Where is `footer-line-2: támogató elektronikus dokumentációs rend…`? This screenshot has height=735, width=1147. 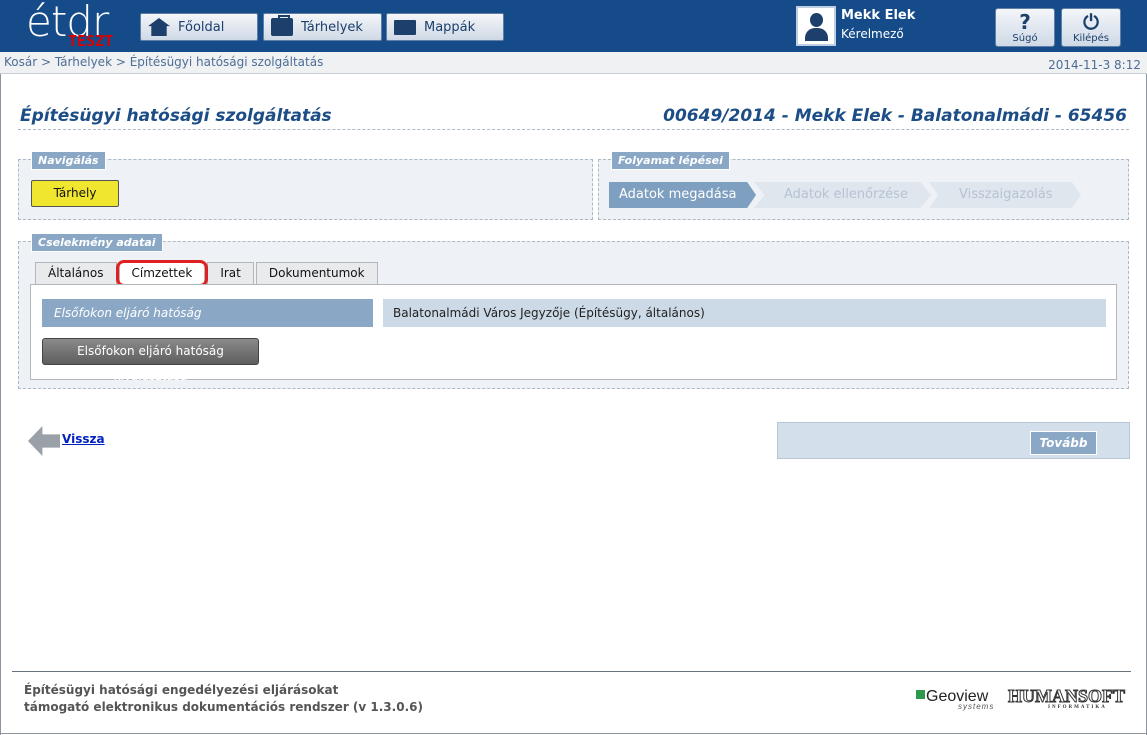
footer-line-2: támogató elektronikus dokumentációs rend… is located at coordinates (223, 707).